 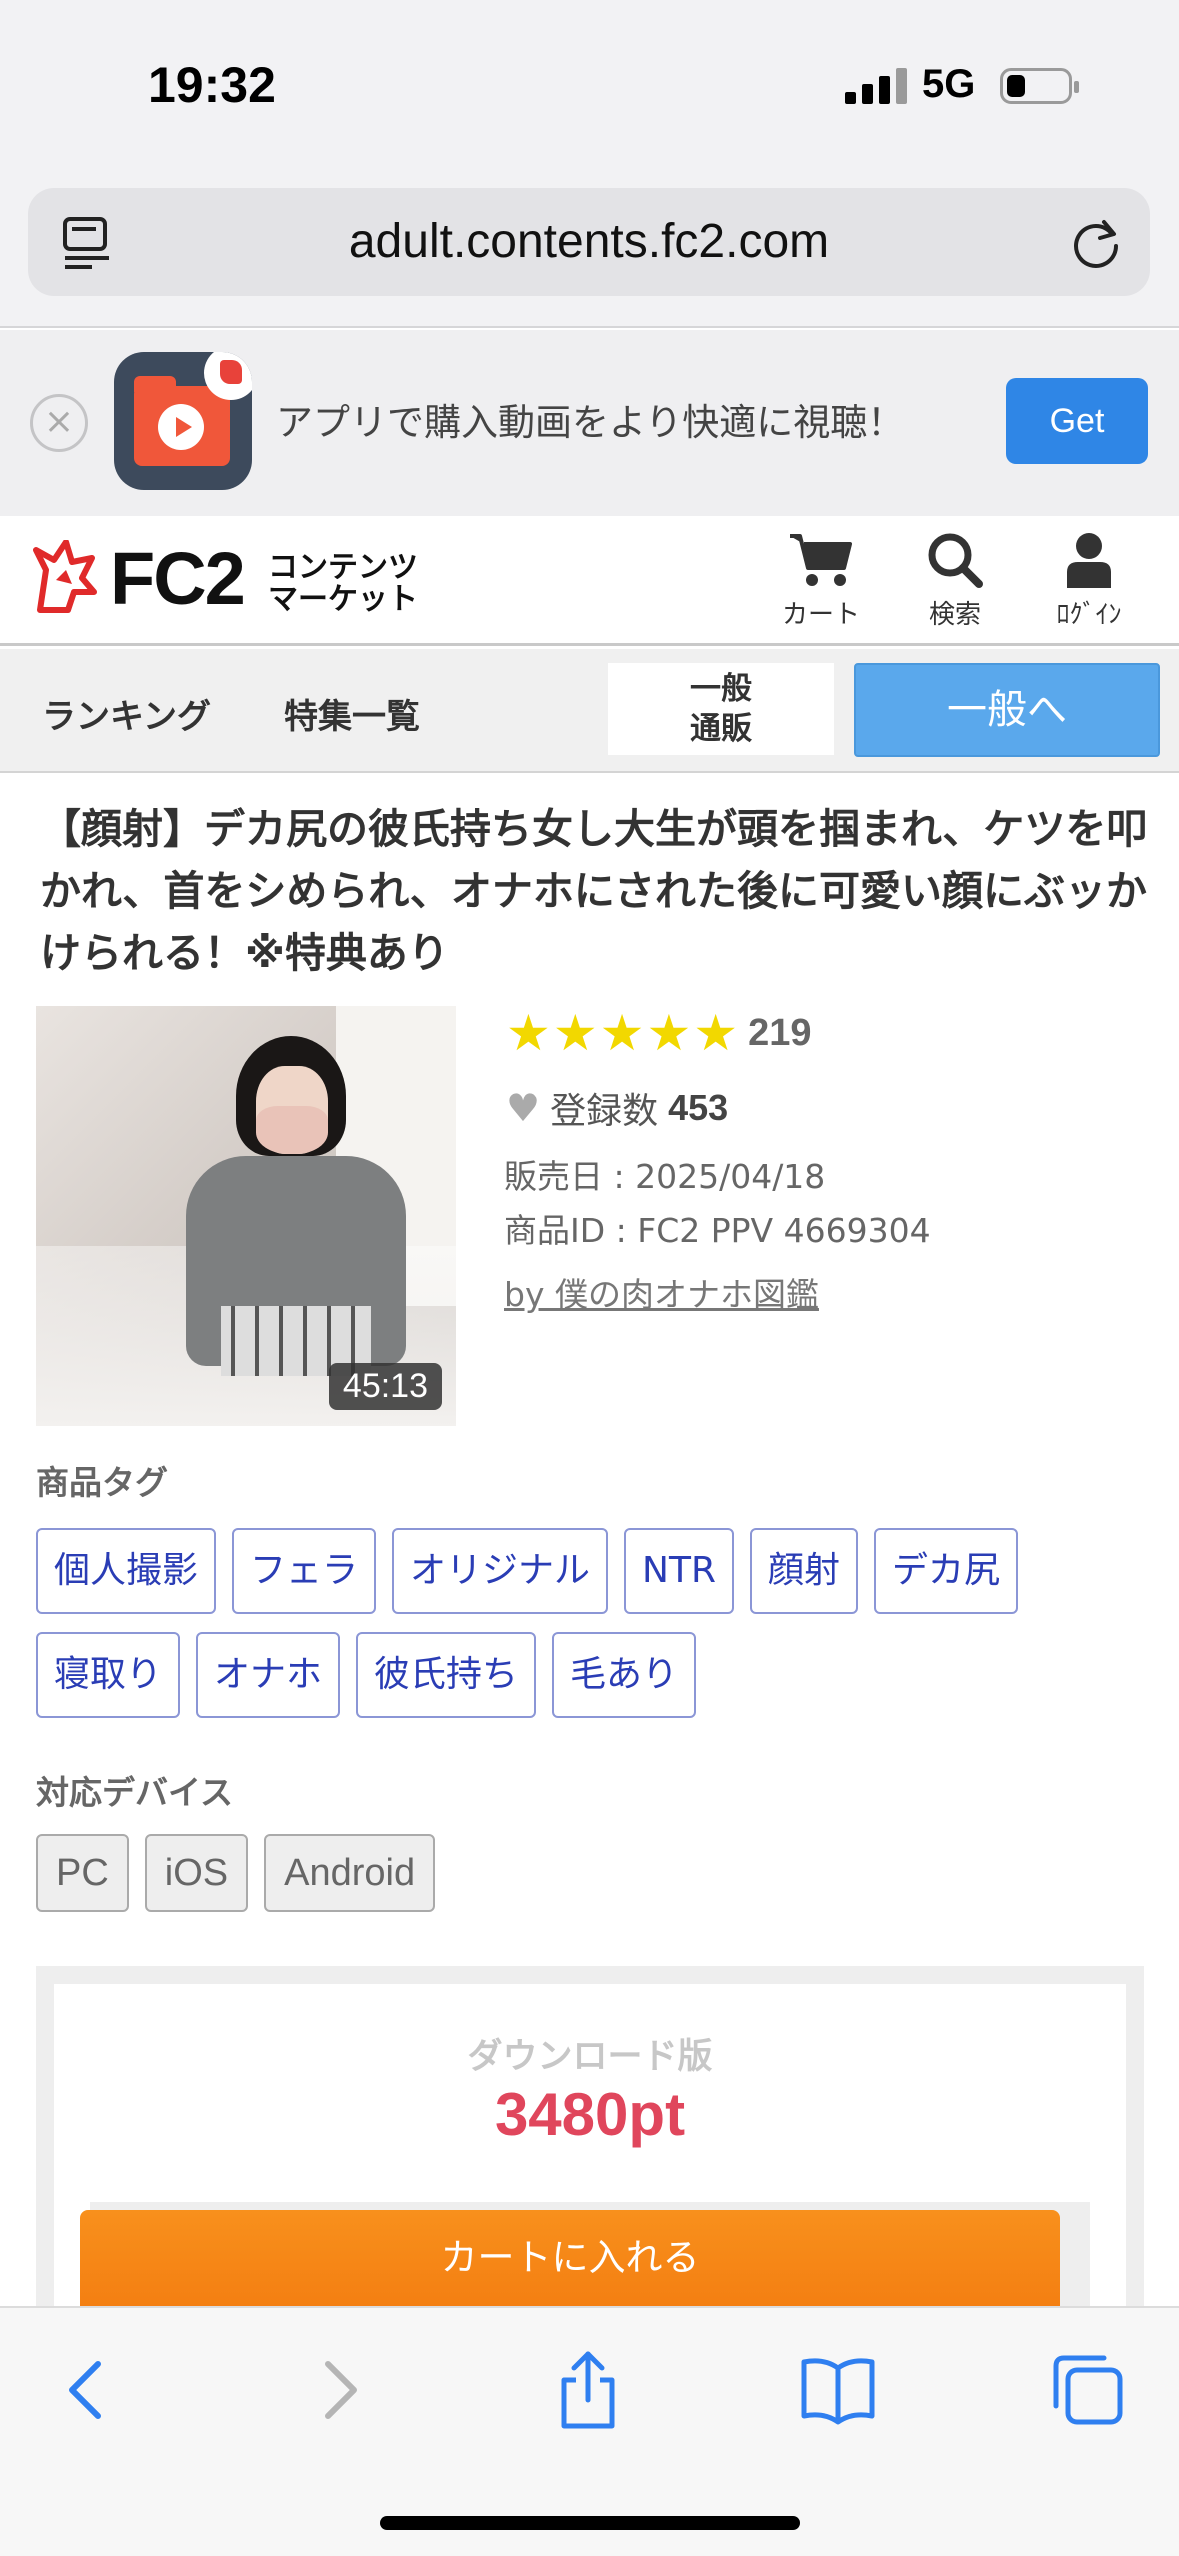 I want to click on tag: NTR, so click(x=679, y=1571).